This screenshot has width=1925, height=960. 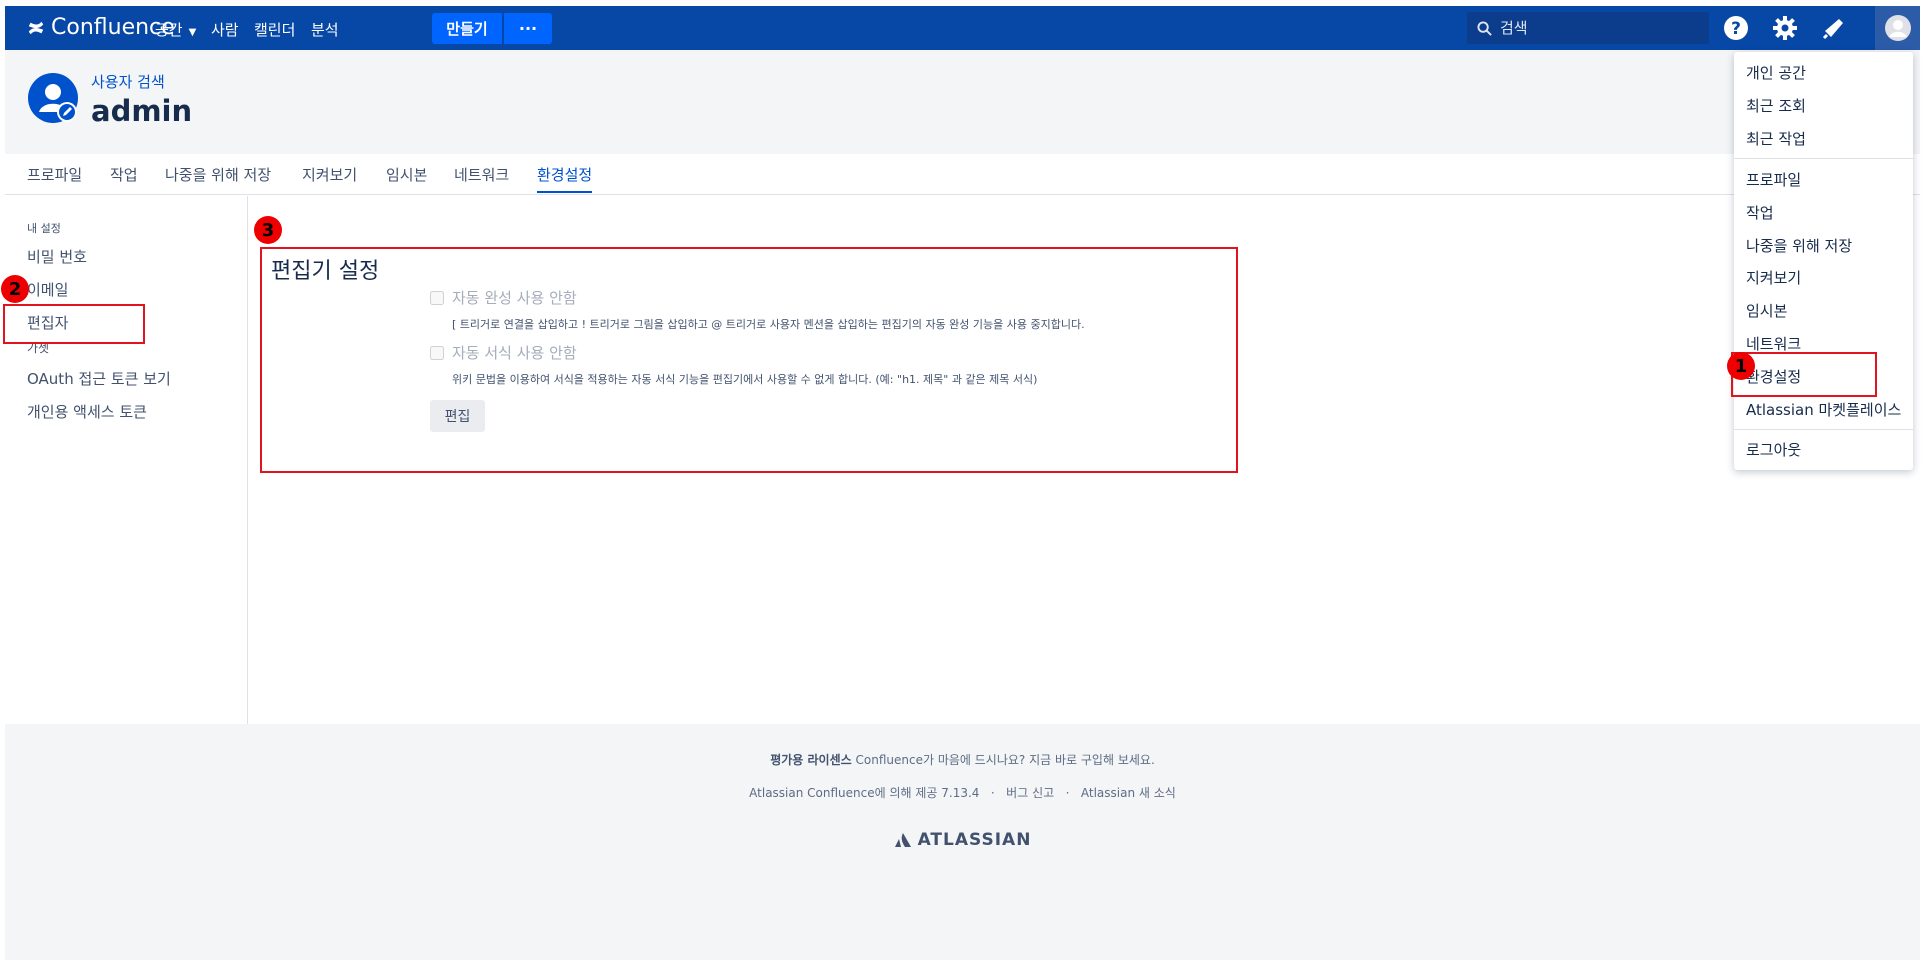 I want to click on help-icon: ?, so click(x=1736, y=28).